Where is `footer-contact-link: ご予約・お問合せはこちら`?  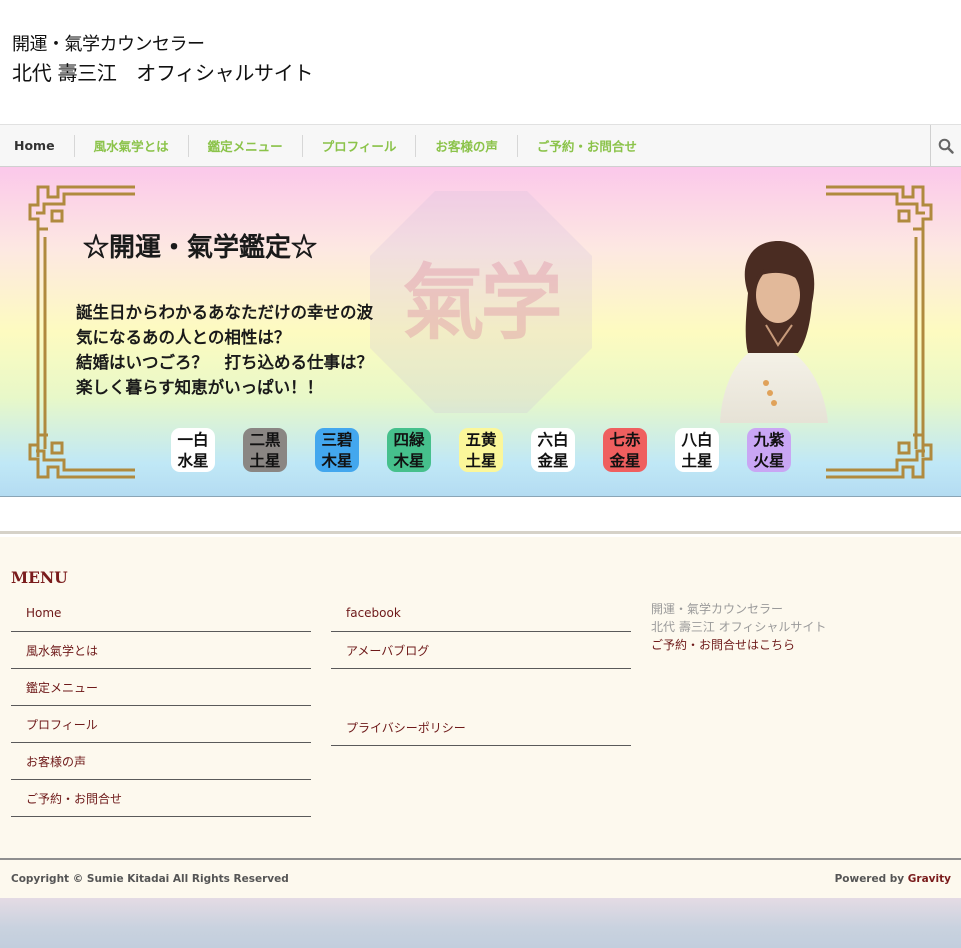 footer-contact-link: ご予約・お問合せはこちら is located at coordinates (738, 645).